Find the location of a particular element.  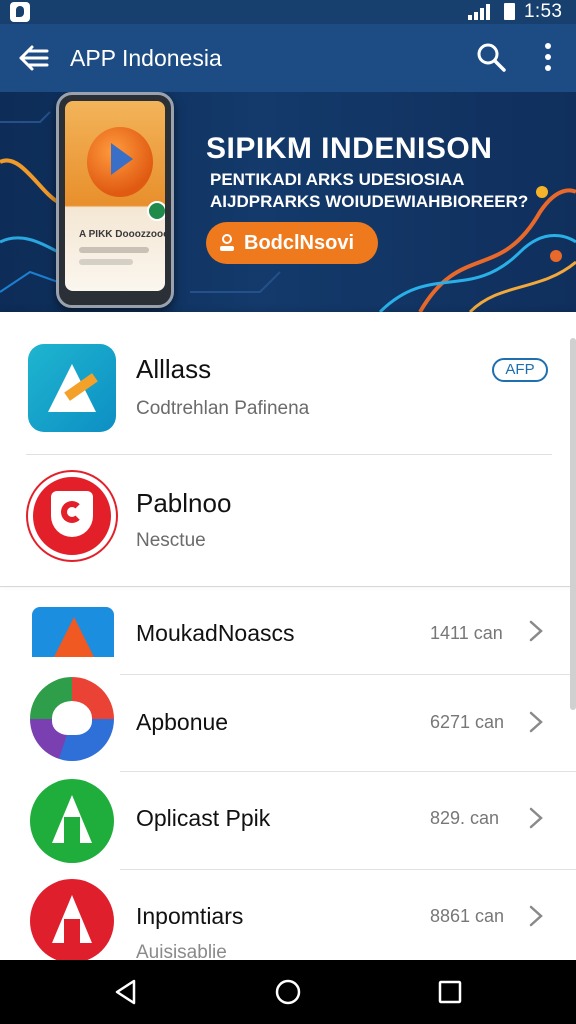

app-bar: APP Indonesia is located at coordinates (288, 58).